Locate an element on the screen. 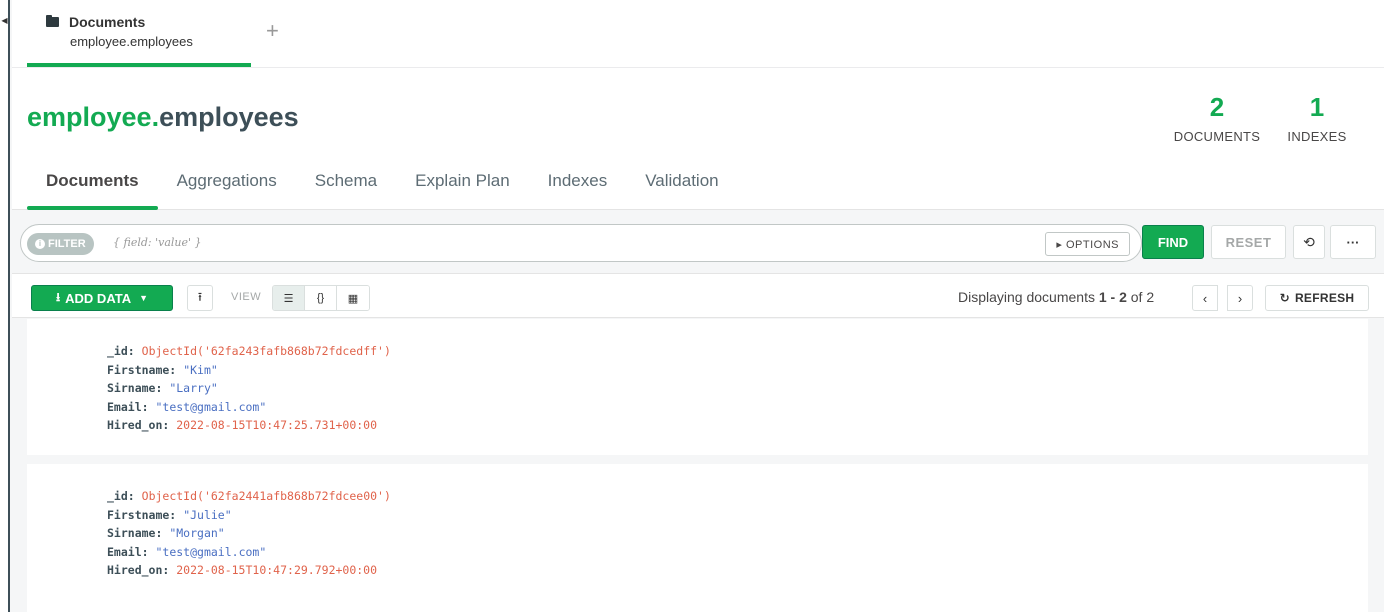  documents-label: DOCUMENTS is located at coordinates (1217, 136).